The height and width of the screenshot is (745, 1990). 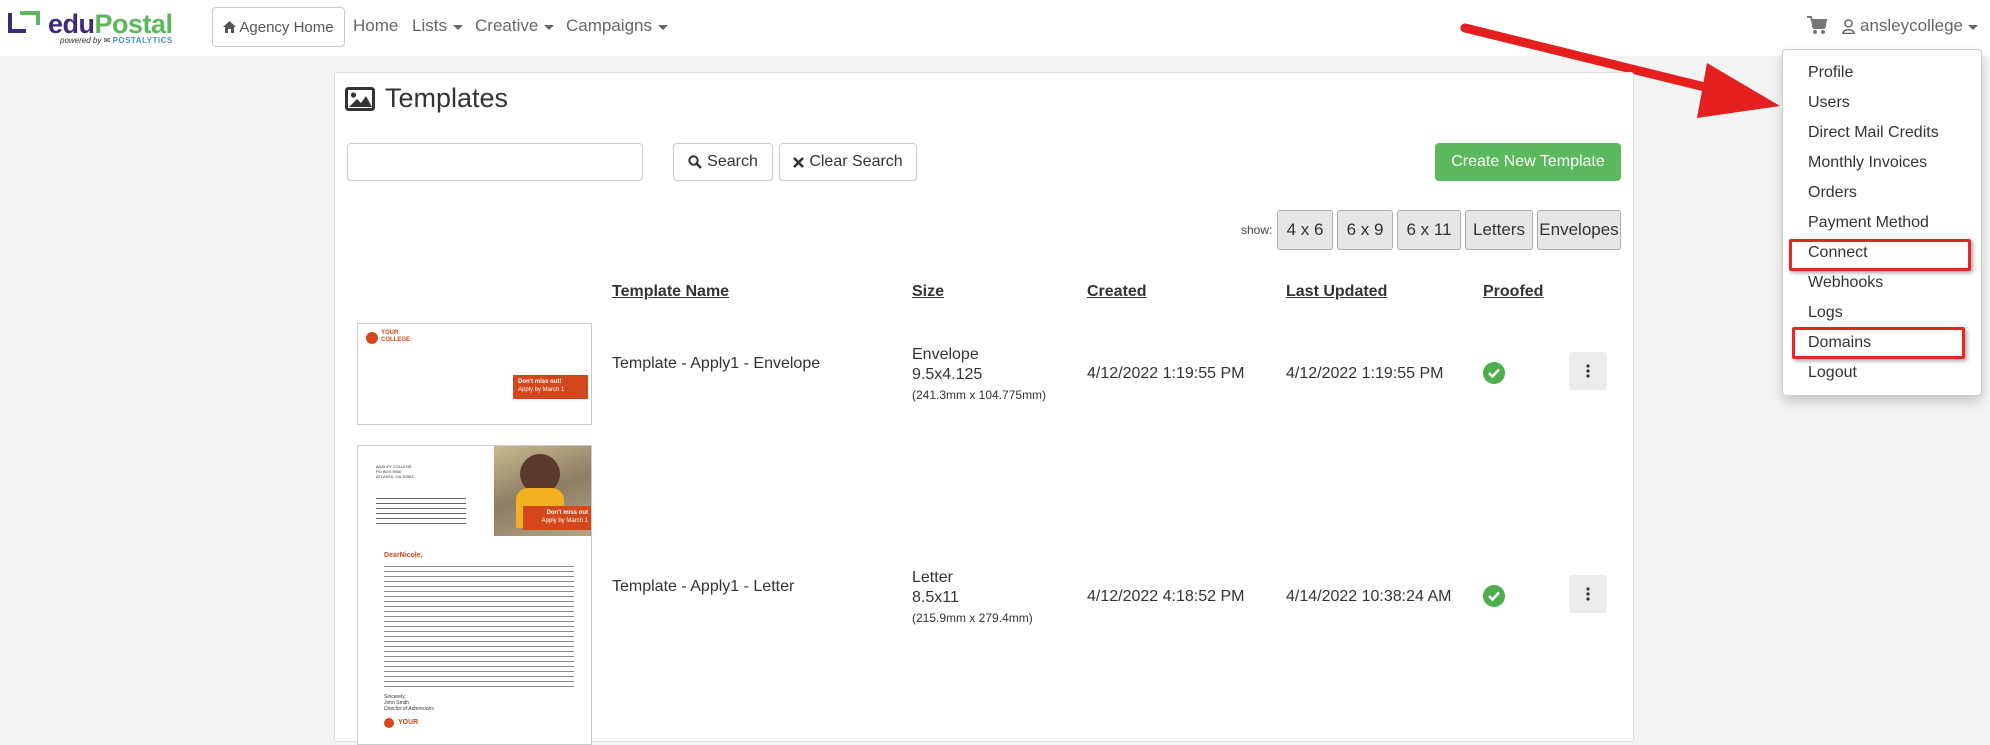 What do you see at coordinates (1579, 230) in the screenshot?
I see `filter-envelopes-button: Envelopes` at bounding box center [1579, 230].